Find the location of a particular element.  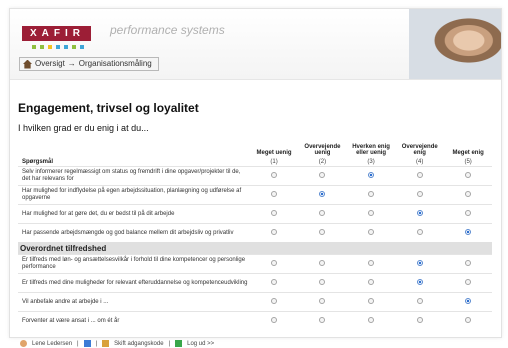

question-text: Forventer at være ansat i ... om ét år is located at coordinates (134, 320).